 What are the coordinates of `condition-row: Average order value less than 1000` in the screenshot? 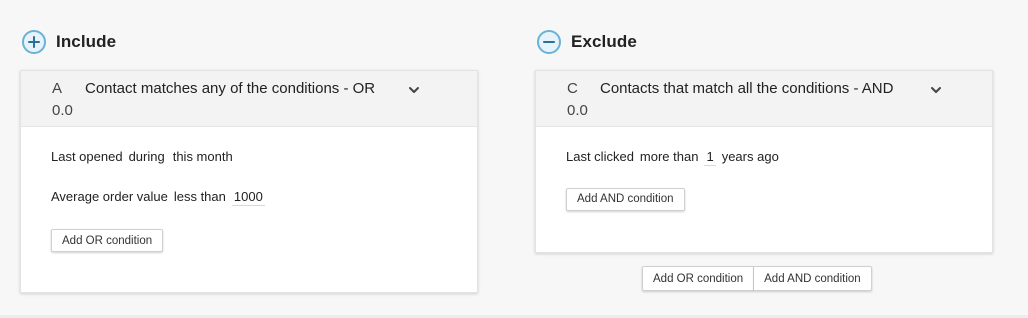 It's located at (264, 199).